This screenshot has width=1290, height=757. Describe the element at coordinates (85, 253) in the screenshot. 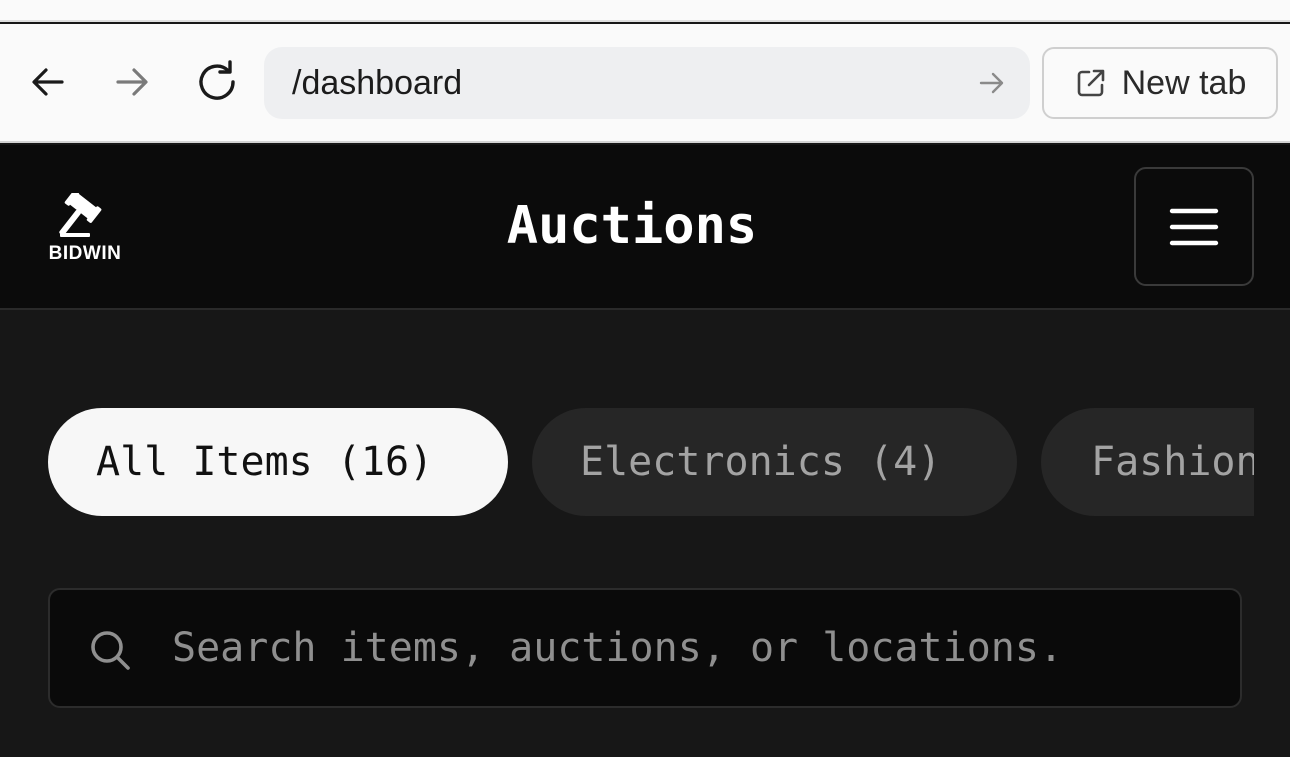

I see `logo-text: BIDWIN` at that location.